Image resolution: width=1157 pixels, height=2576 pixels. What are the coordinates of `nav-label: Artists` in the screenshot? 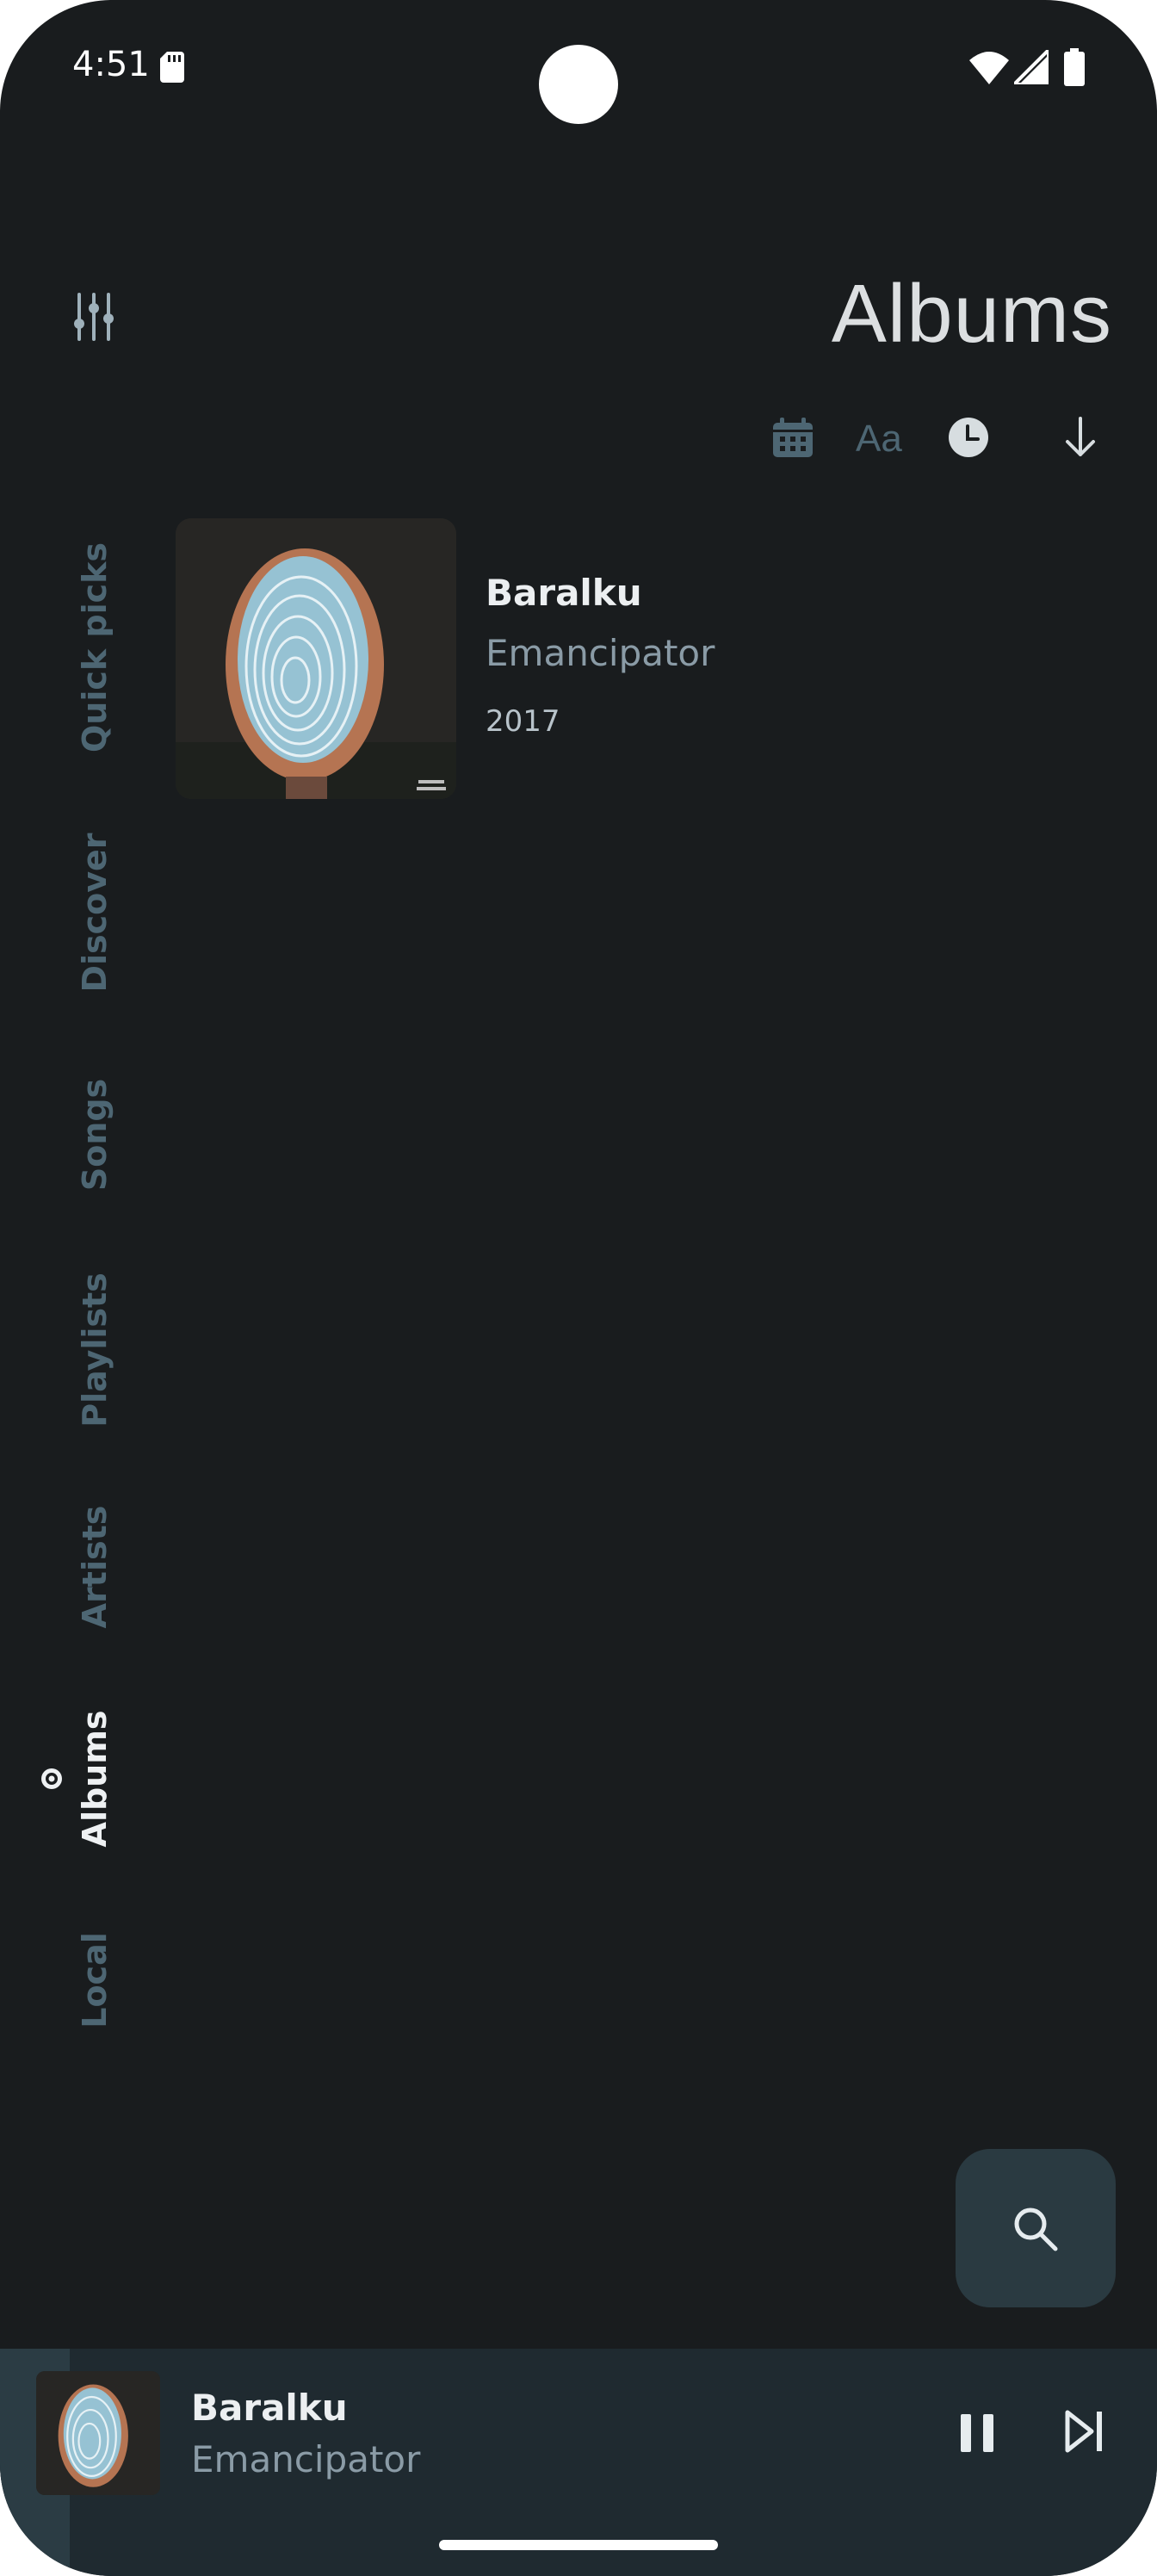 It's located at (95, 1567).